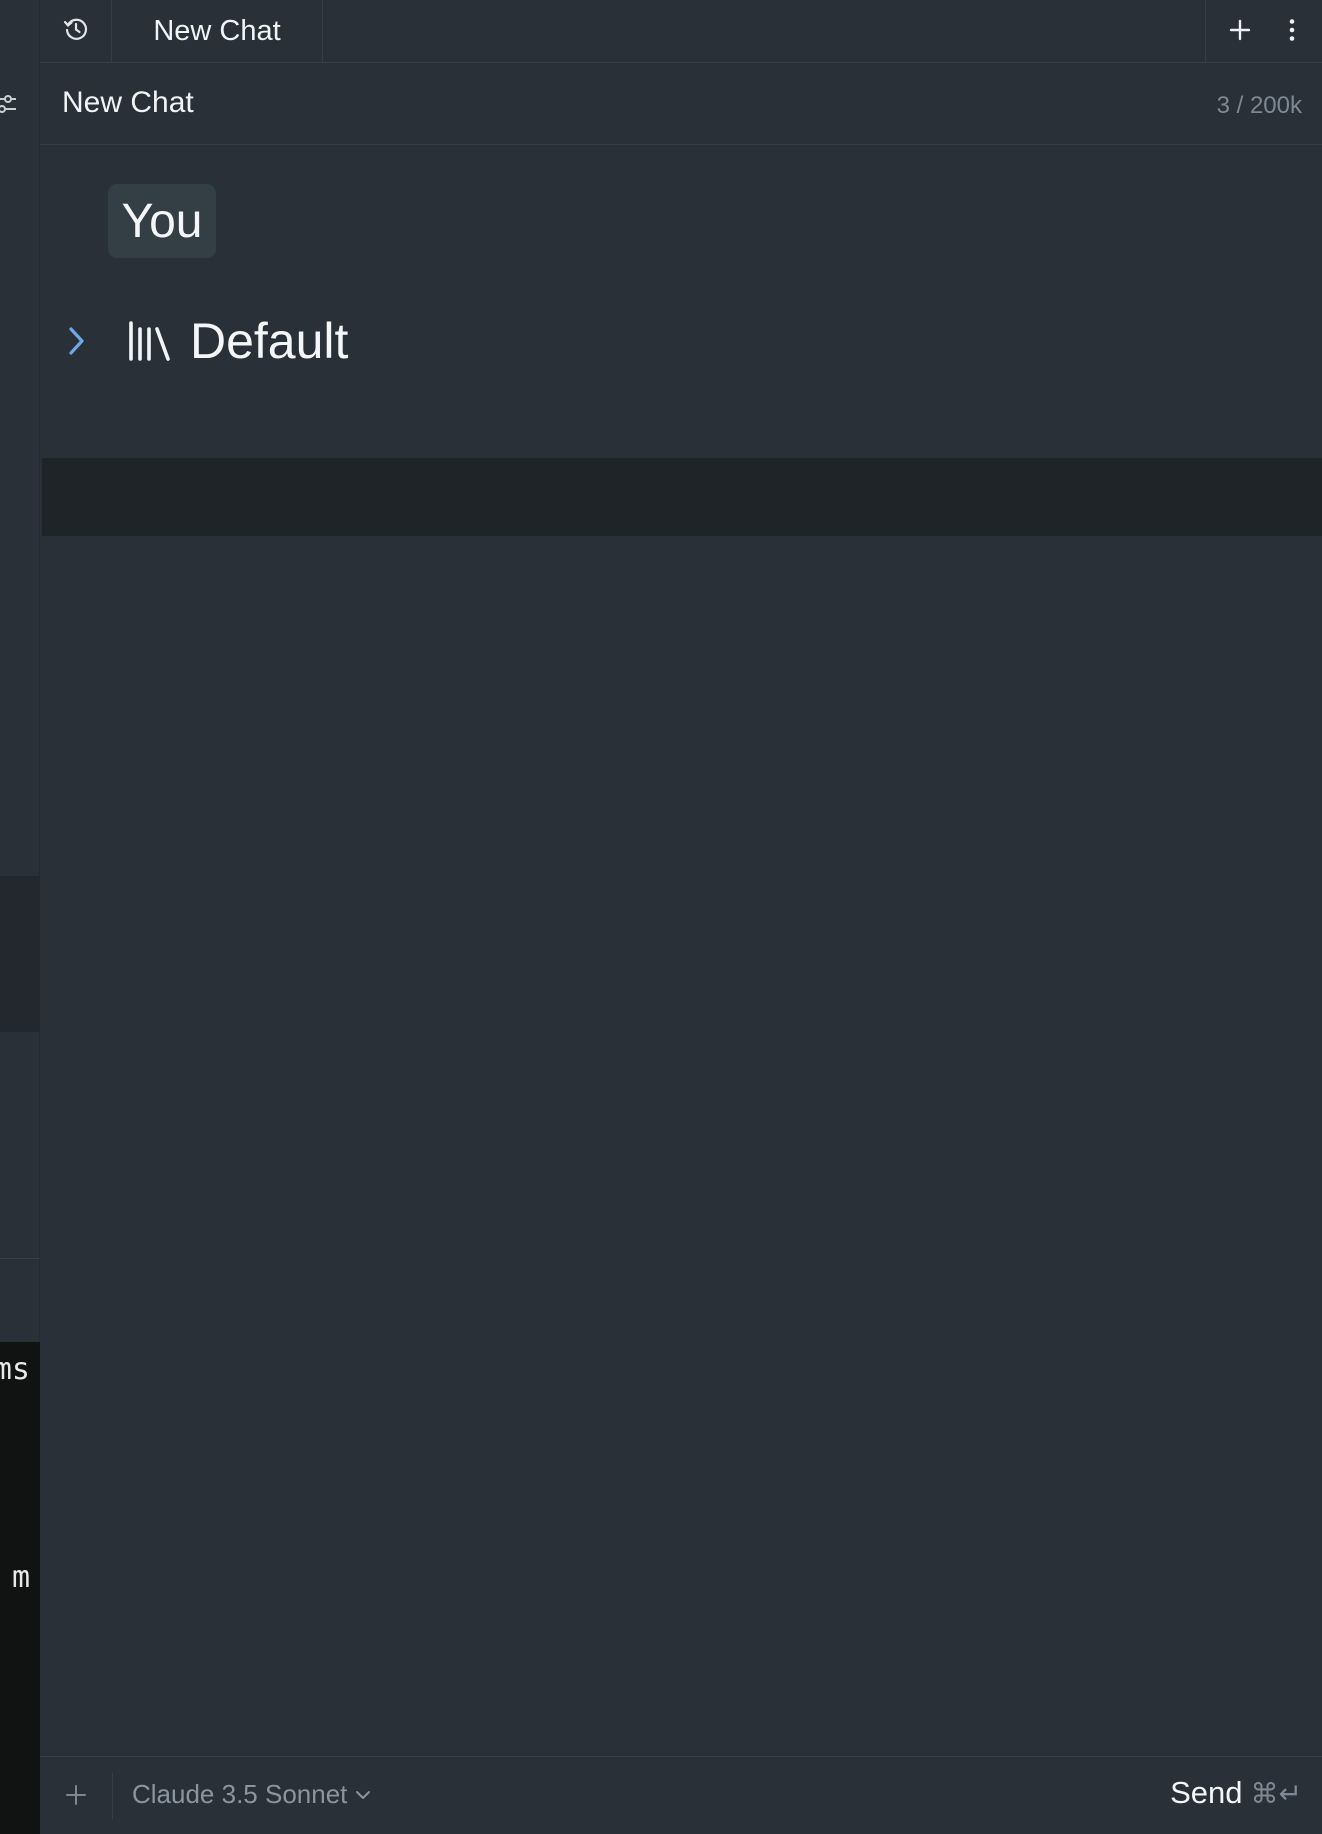  I want to click on new-chat-button, so click(1240, 32).